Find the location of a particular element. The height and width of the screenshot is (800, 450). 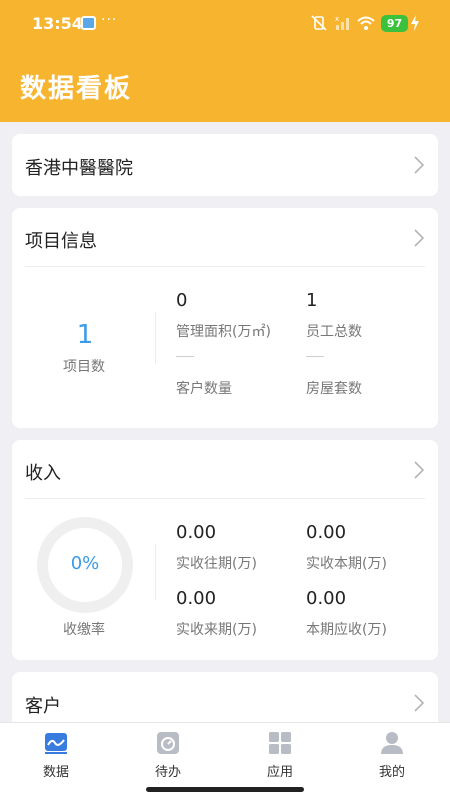

svg-text: x is located at coordinates (337, 19).